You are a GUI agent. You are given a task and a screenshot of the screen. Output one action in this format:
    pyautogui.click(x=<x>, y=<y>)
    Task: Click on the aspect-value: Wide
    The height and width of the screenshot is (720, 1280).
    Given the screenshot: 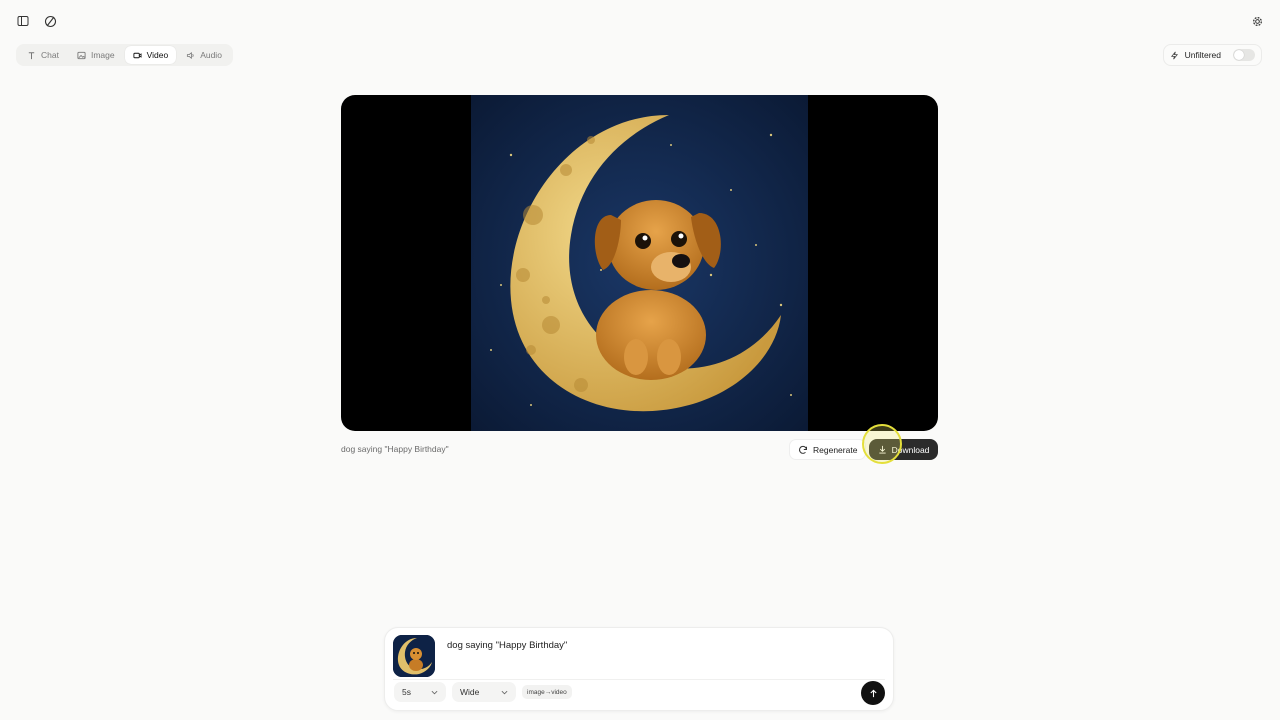 What is the action you would take?
    pyautogui.click(x=470, y=692)
    